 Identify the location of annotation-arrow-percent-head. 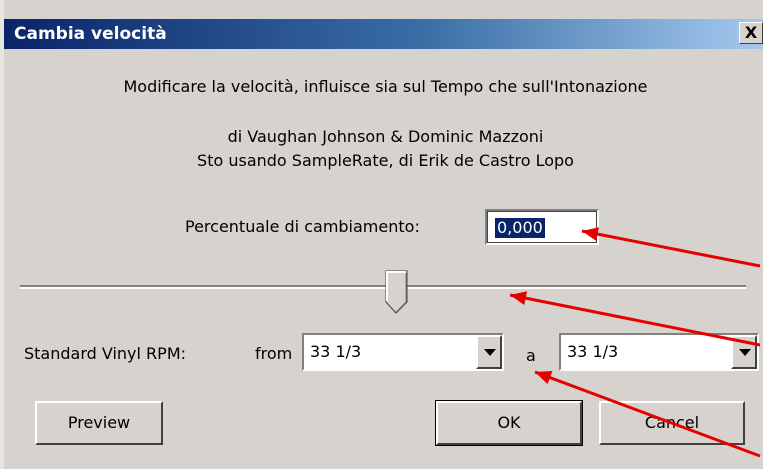
(591, 234).